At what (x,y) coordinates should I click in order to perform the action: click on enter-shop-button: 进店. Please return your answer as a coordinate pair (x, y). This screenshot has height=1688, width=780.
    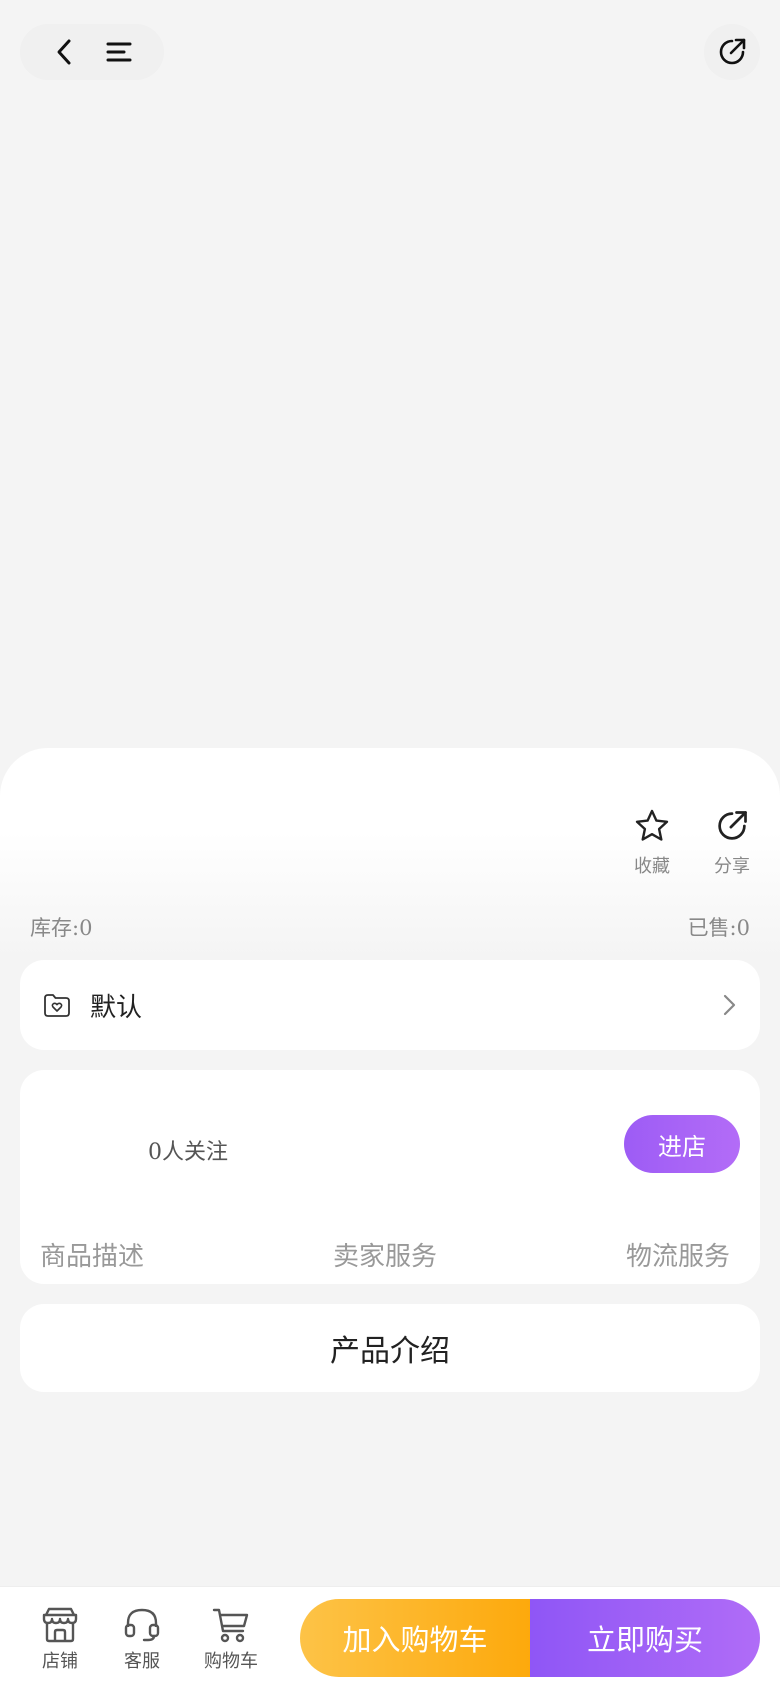
    Looking at the image, I should click on (682, 1144).